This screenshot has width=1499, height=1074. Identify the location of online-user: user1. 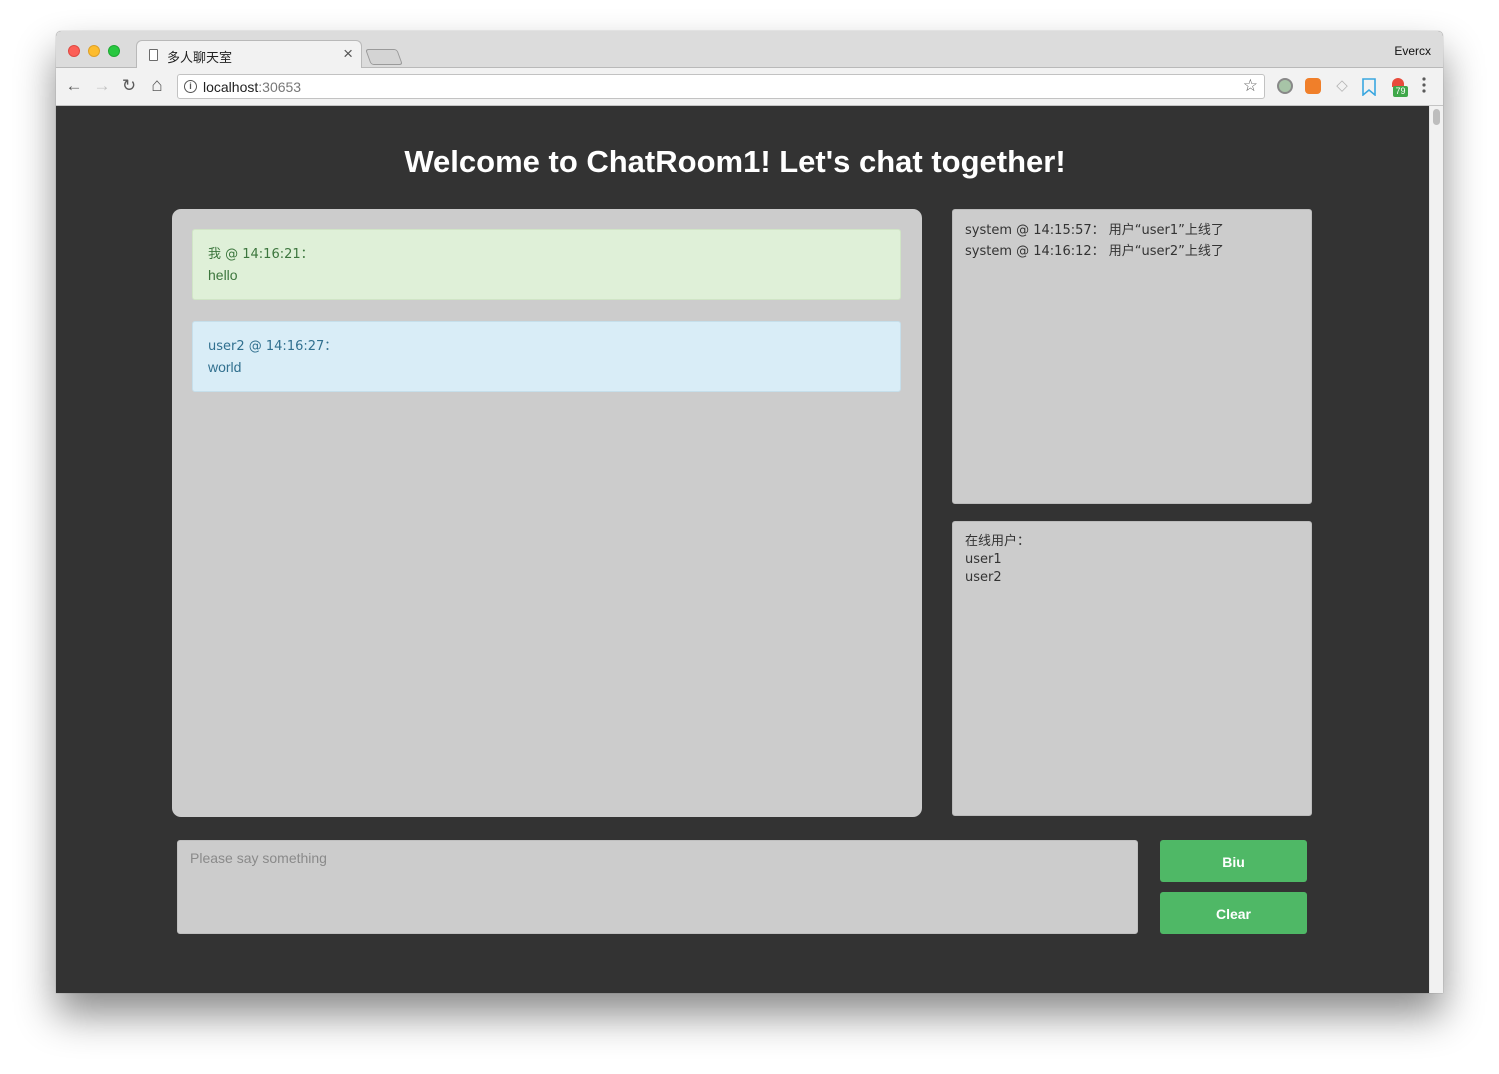
(983, 559).